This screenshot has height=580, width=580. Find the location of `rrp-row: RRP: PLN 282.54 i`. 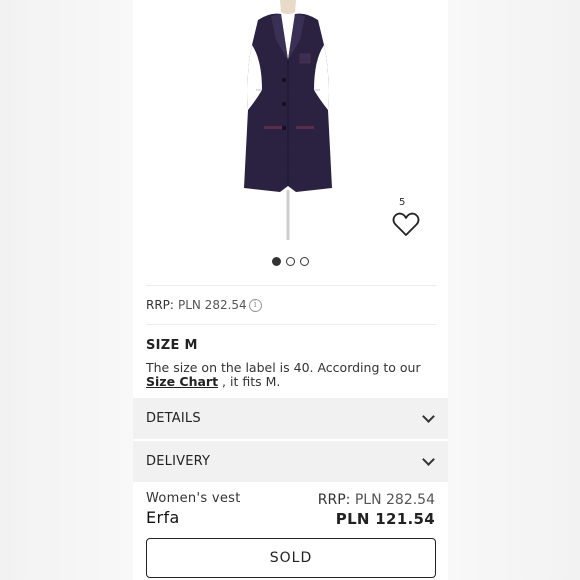

rrp-row: RRP: PLN 282.54 i is located at coordinates (204, 305).